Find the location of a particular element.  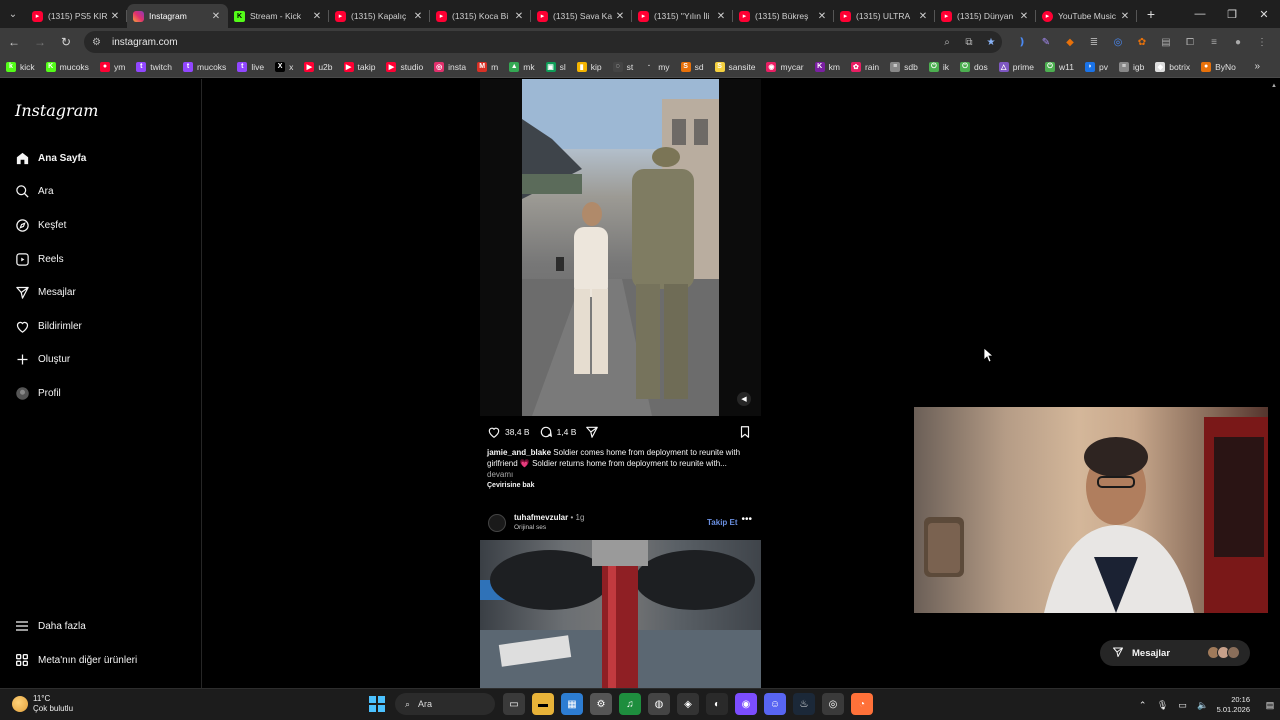

browser-tab: ▸ YouTube Music ✕ is located at coordinates (1086, 16).